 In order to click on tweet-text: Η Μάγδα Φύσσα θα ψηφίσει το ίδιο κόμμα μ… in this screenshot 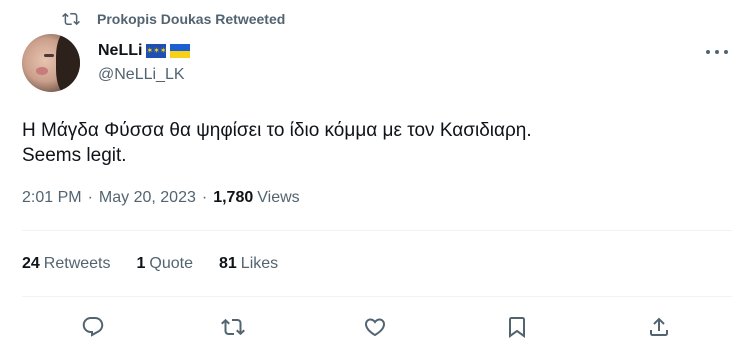, I will do `click(372, 143)`.